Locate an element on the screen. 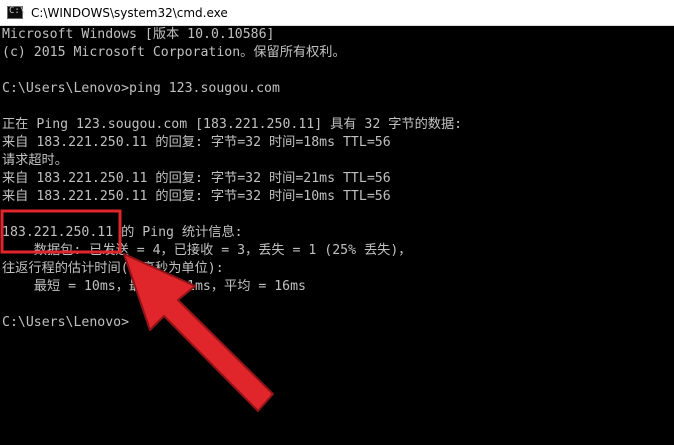 The image size is (674, 445). console-line: 183.221.250.11 的 Ping 统计信息: is located at coordinates (122, 232).